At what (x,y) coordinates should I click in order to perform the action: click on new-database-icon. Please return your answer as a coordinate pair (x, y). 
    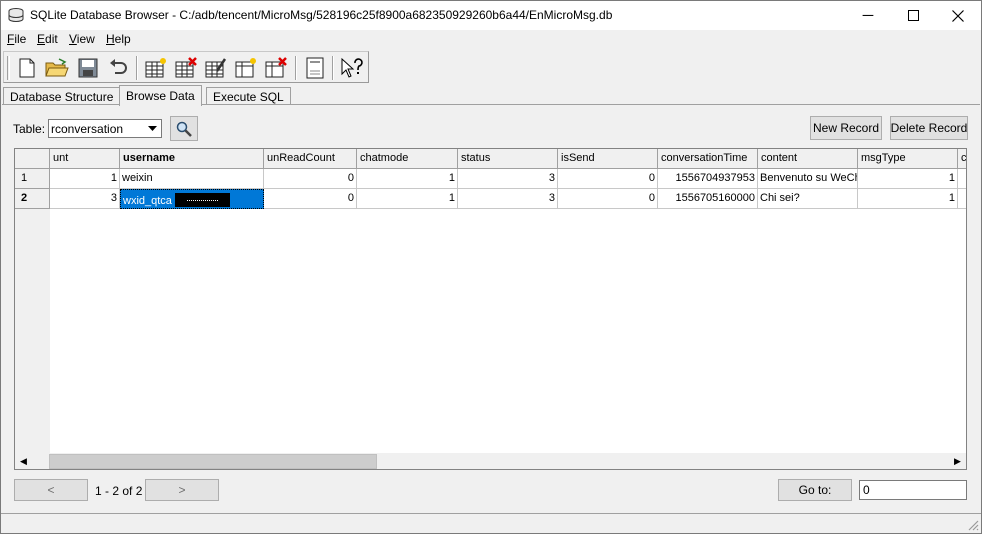
    Looking at the image, I should click on (27, 68).